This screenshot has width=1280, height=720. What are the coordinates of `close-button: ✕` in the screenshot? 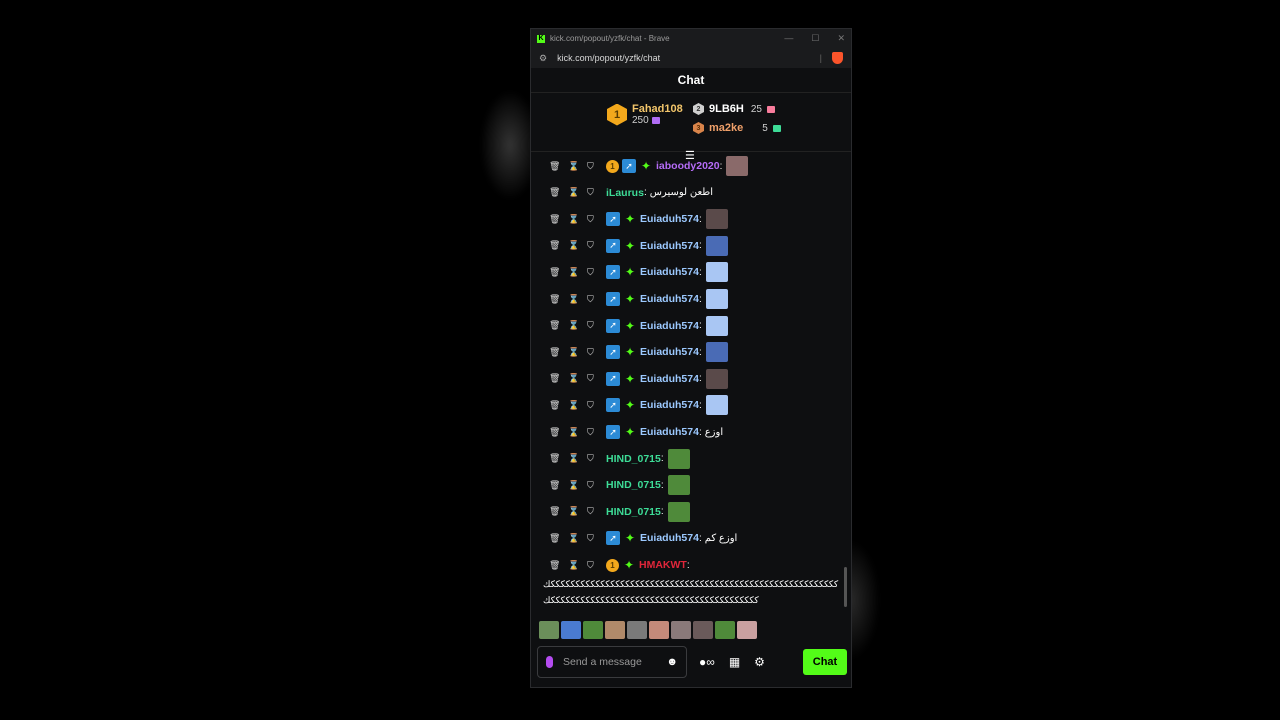 It's located at (841, 38).